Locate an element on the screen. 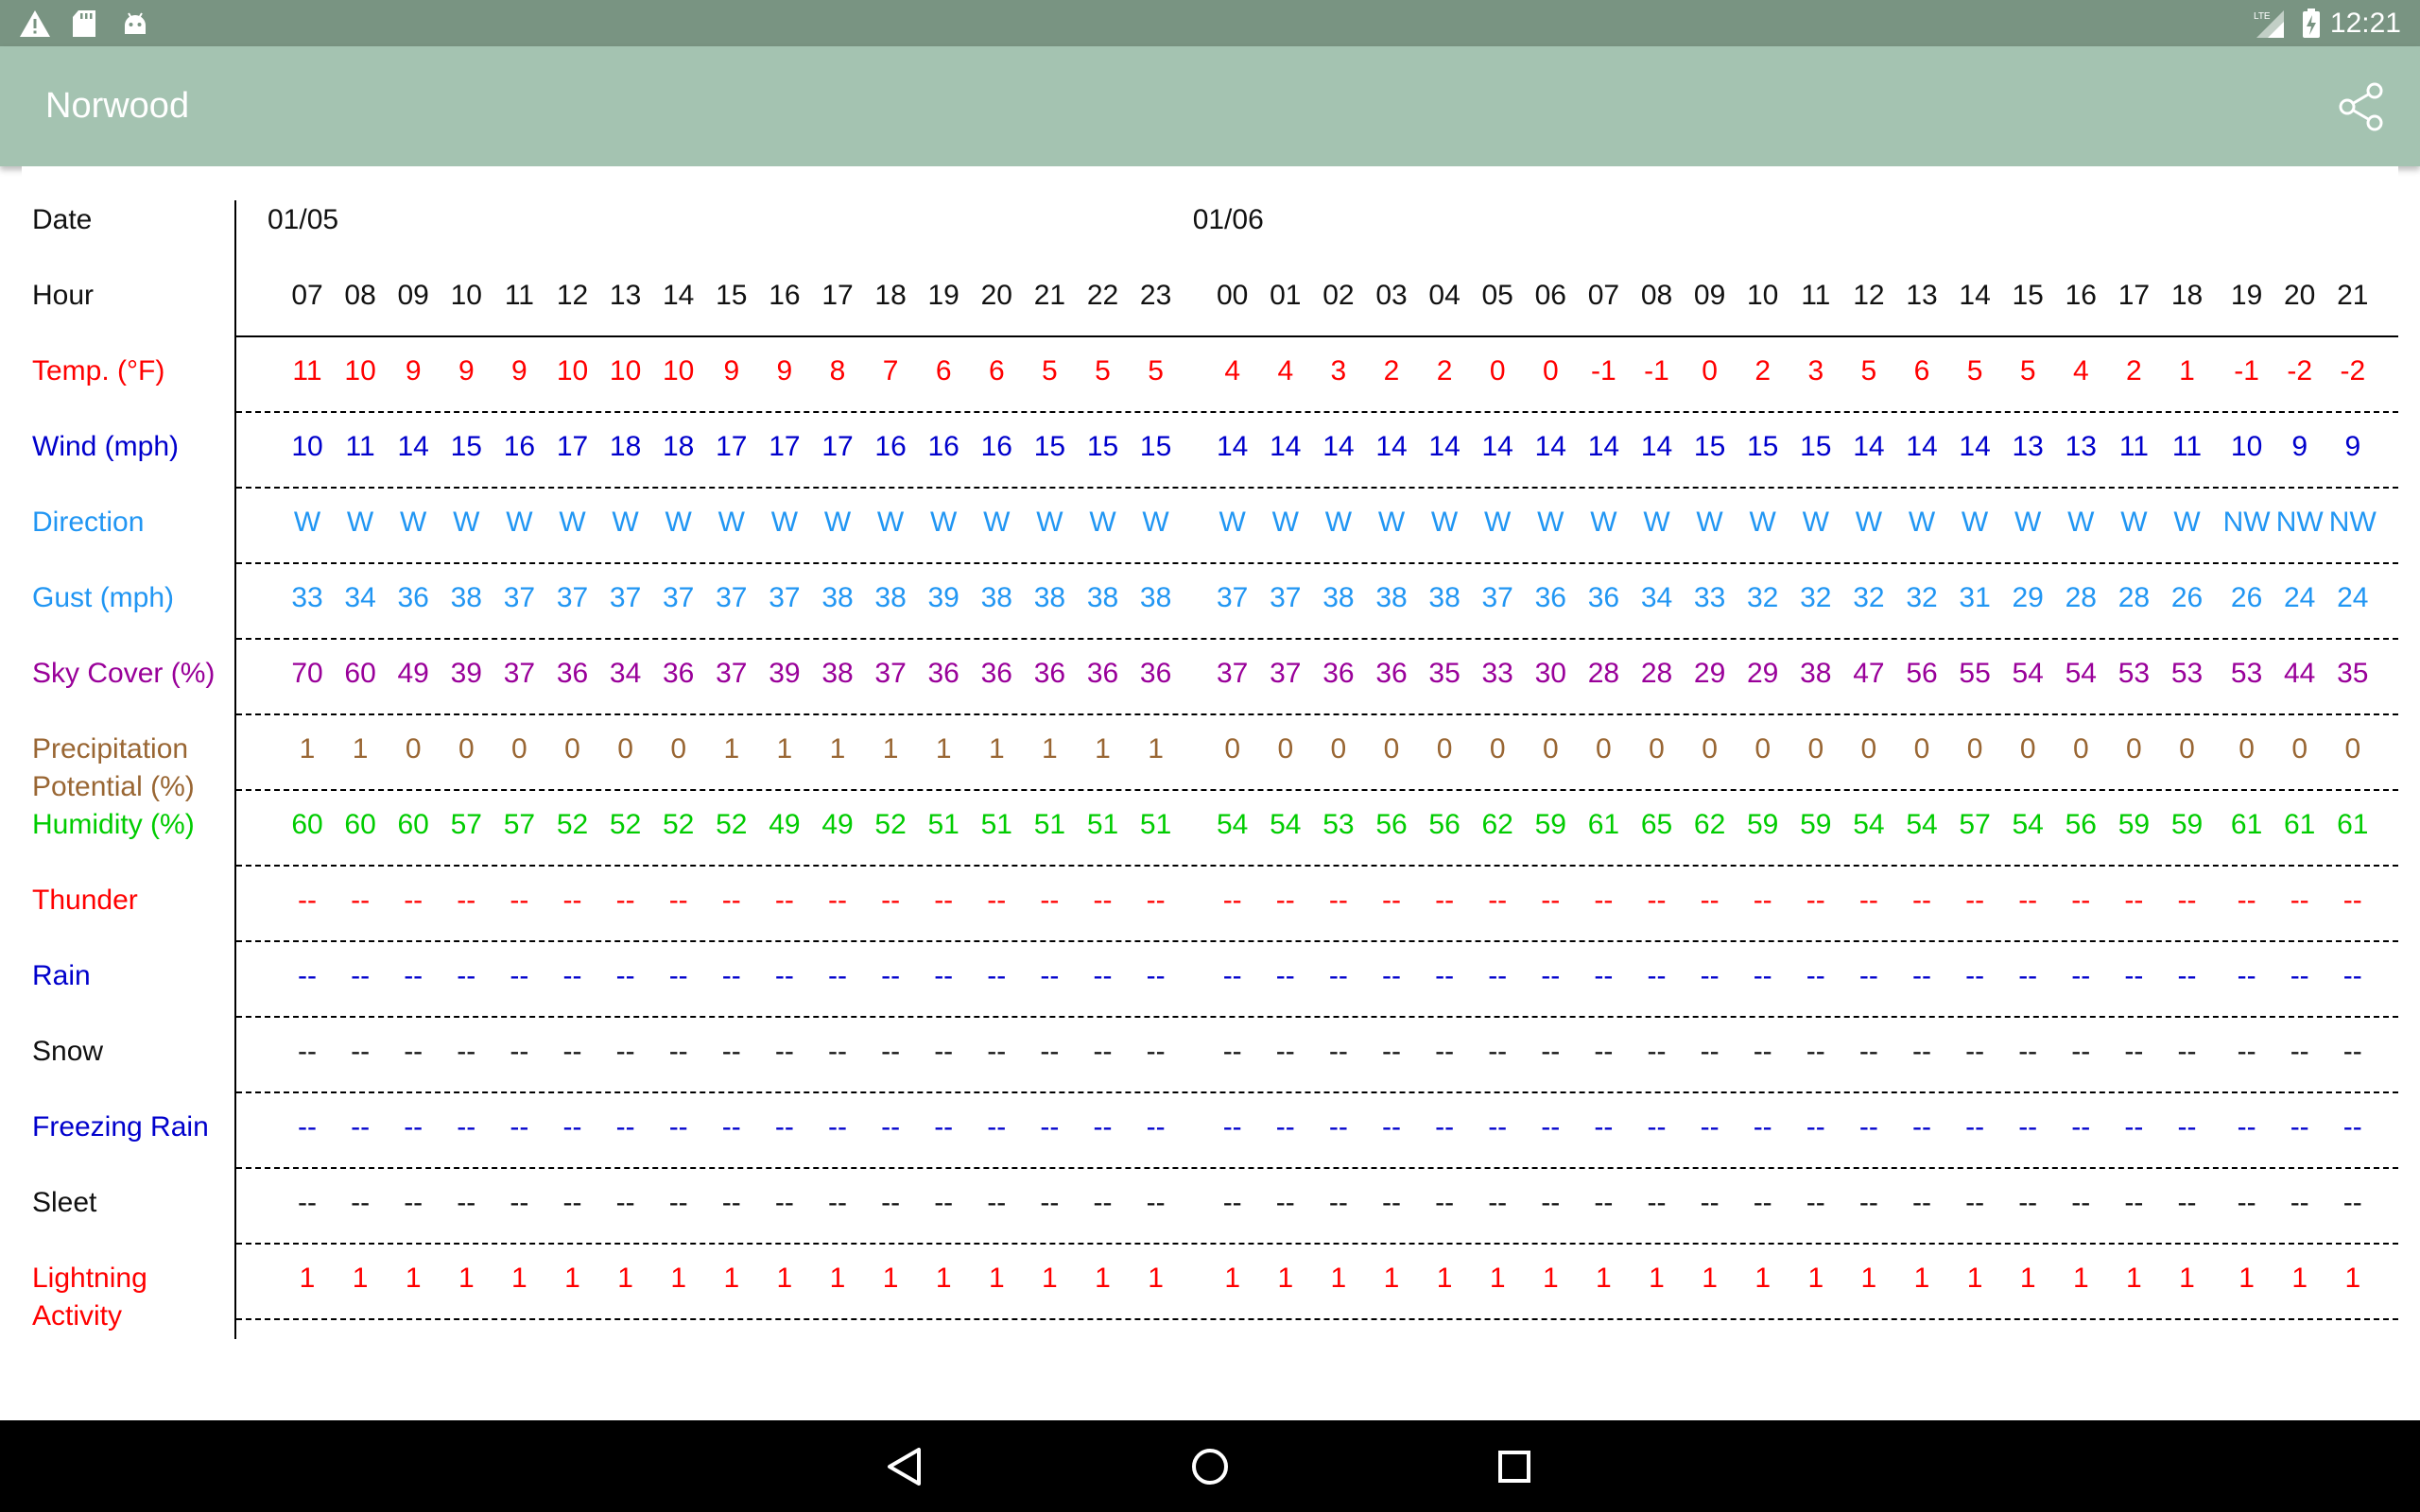 The image size is (2420, 1512). table-cell: 03 is located at coordinates (1391, 295).